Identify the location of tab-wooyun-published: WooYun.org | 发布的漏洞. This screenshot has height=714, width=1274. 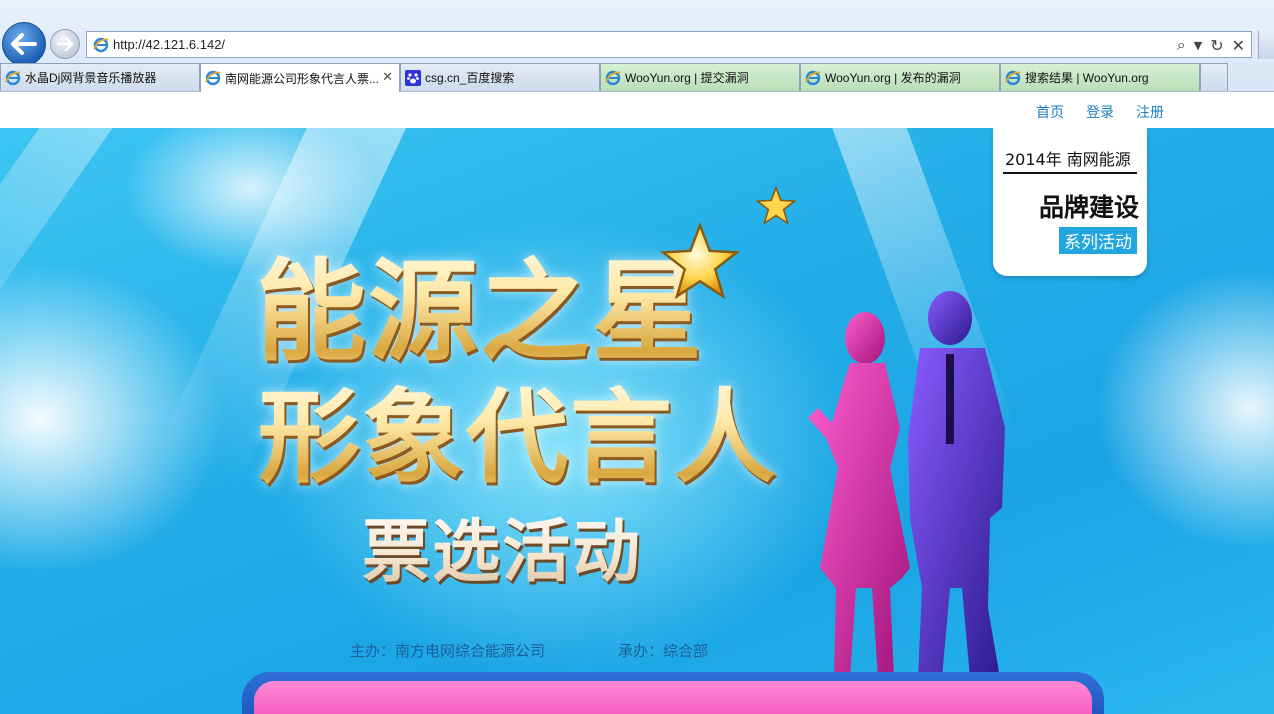
(900, 77).